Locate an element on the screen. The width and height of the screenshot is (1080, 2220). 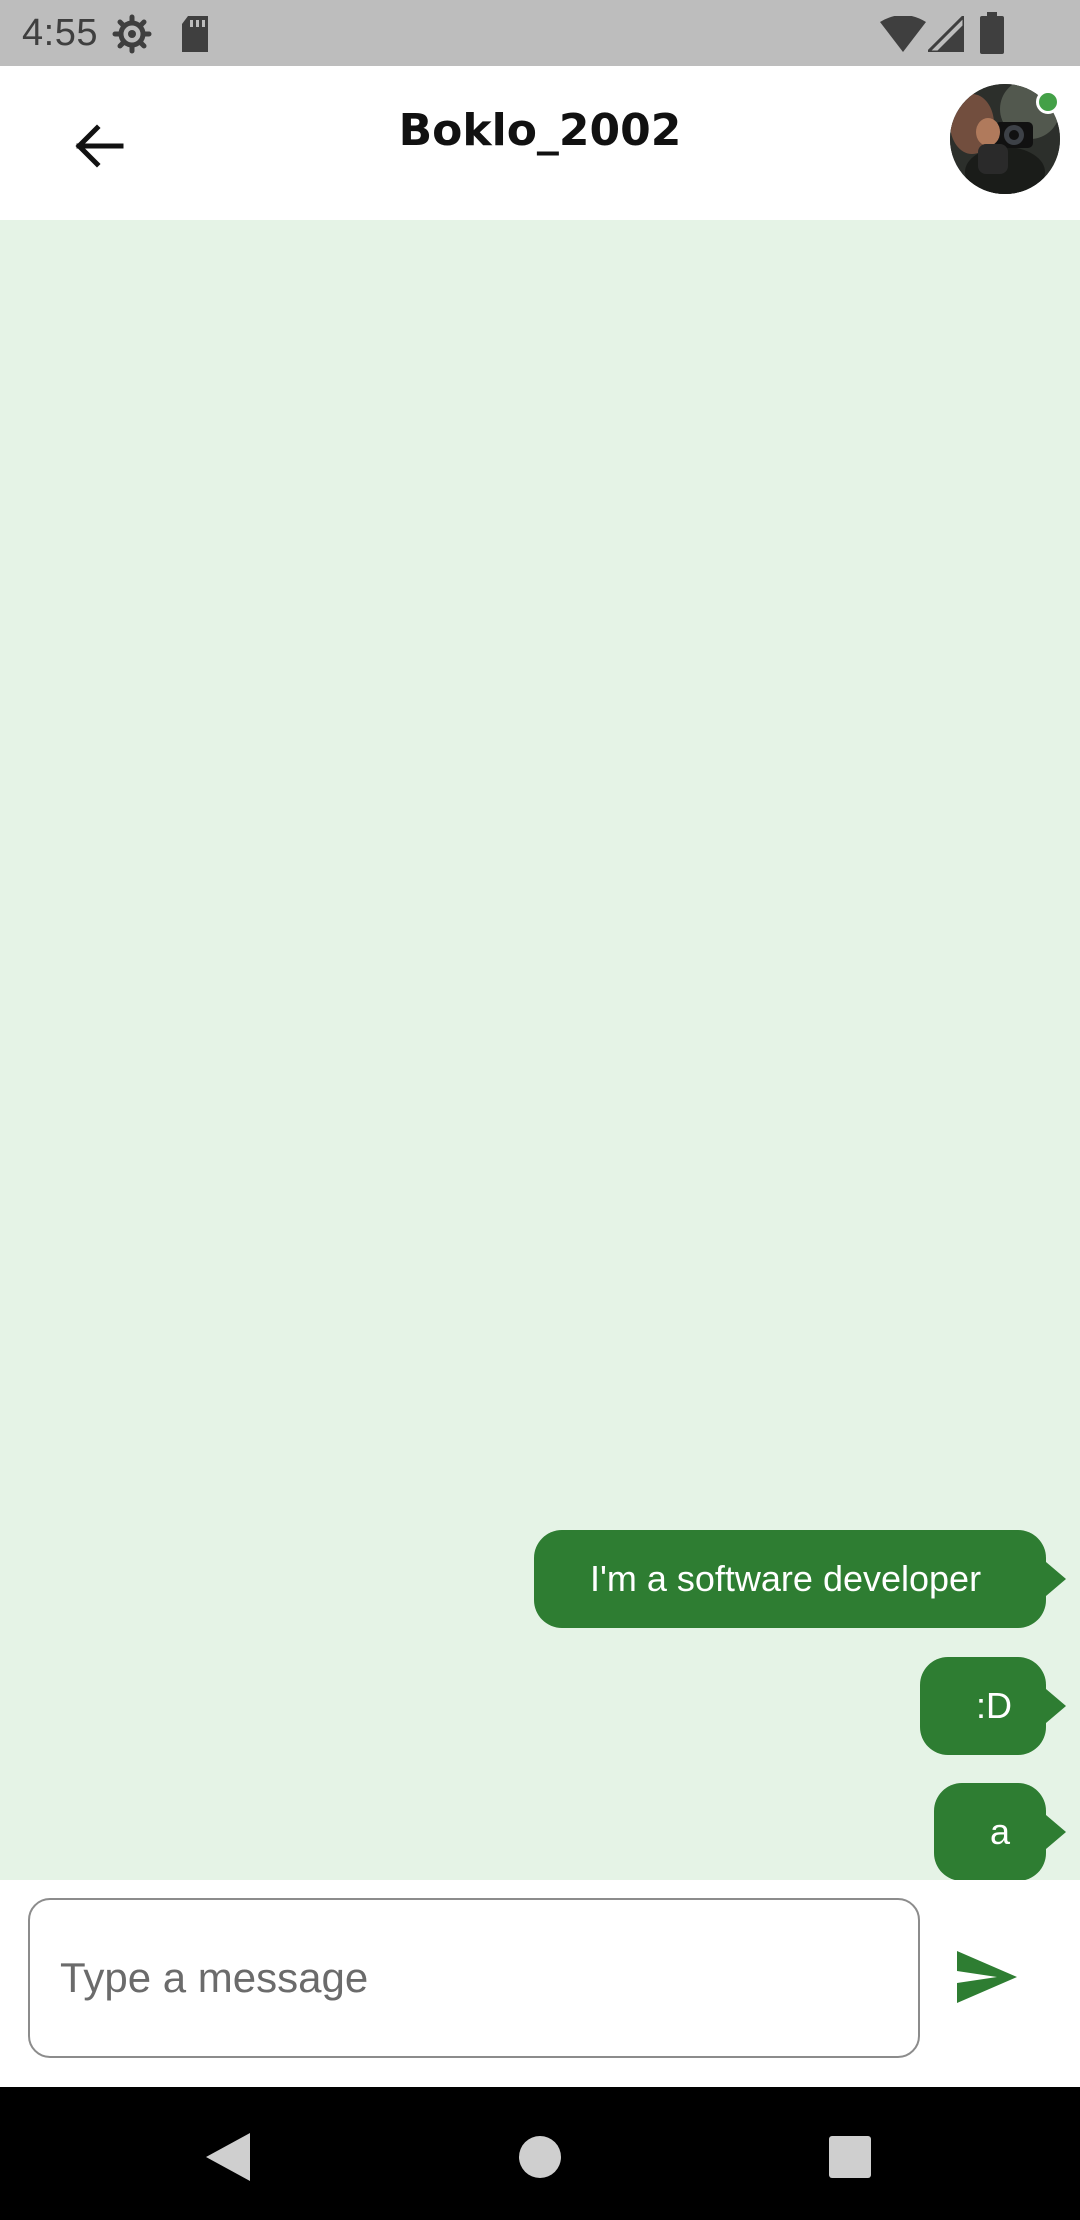
status-time: 4:55 is located at coordinates (60, 33).